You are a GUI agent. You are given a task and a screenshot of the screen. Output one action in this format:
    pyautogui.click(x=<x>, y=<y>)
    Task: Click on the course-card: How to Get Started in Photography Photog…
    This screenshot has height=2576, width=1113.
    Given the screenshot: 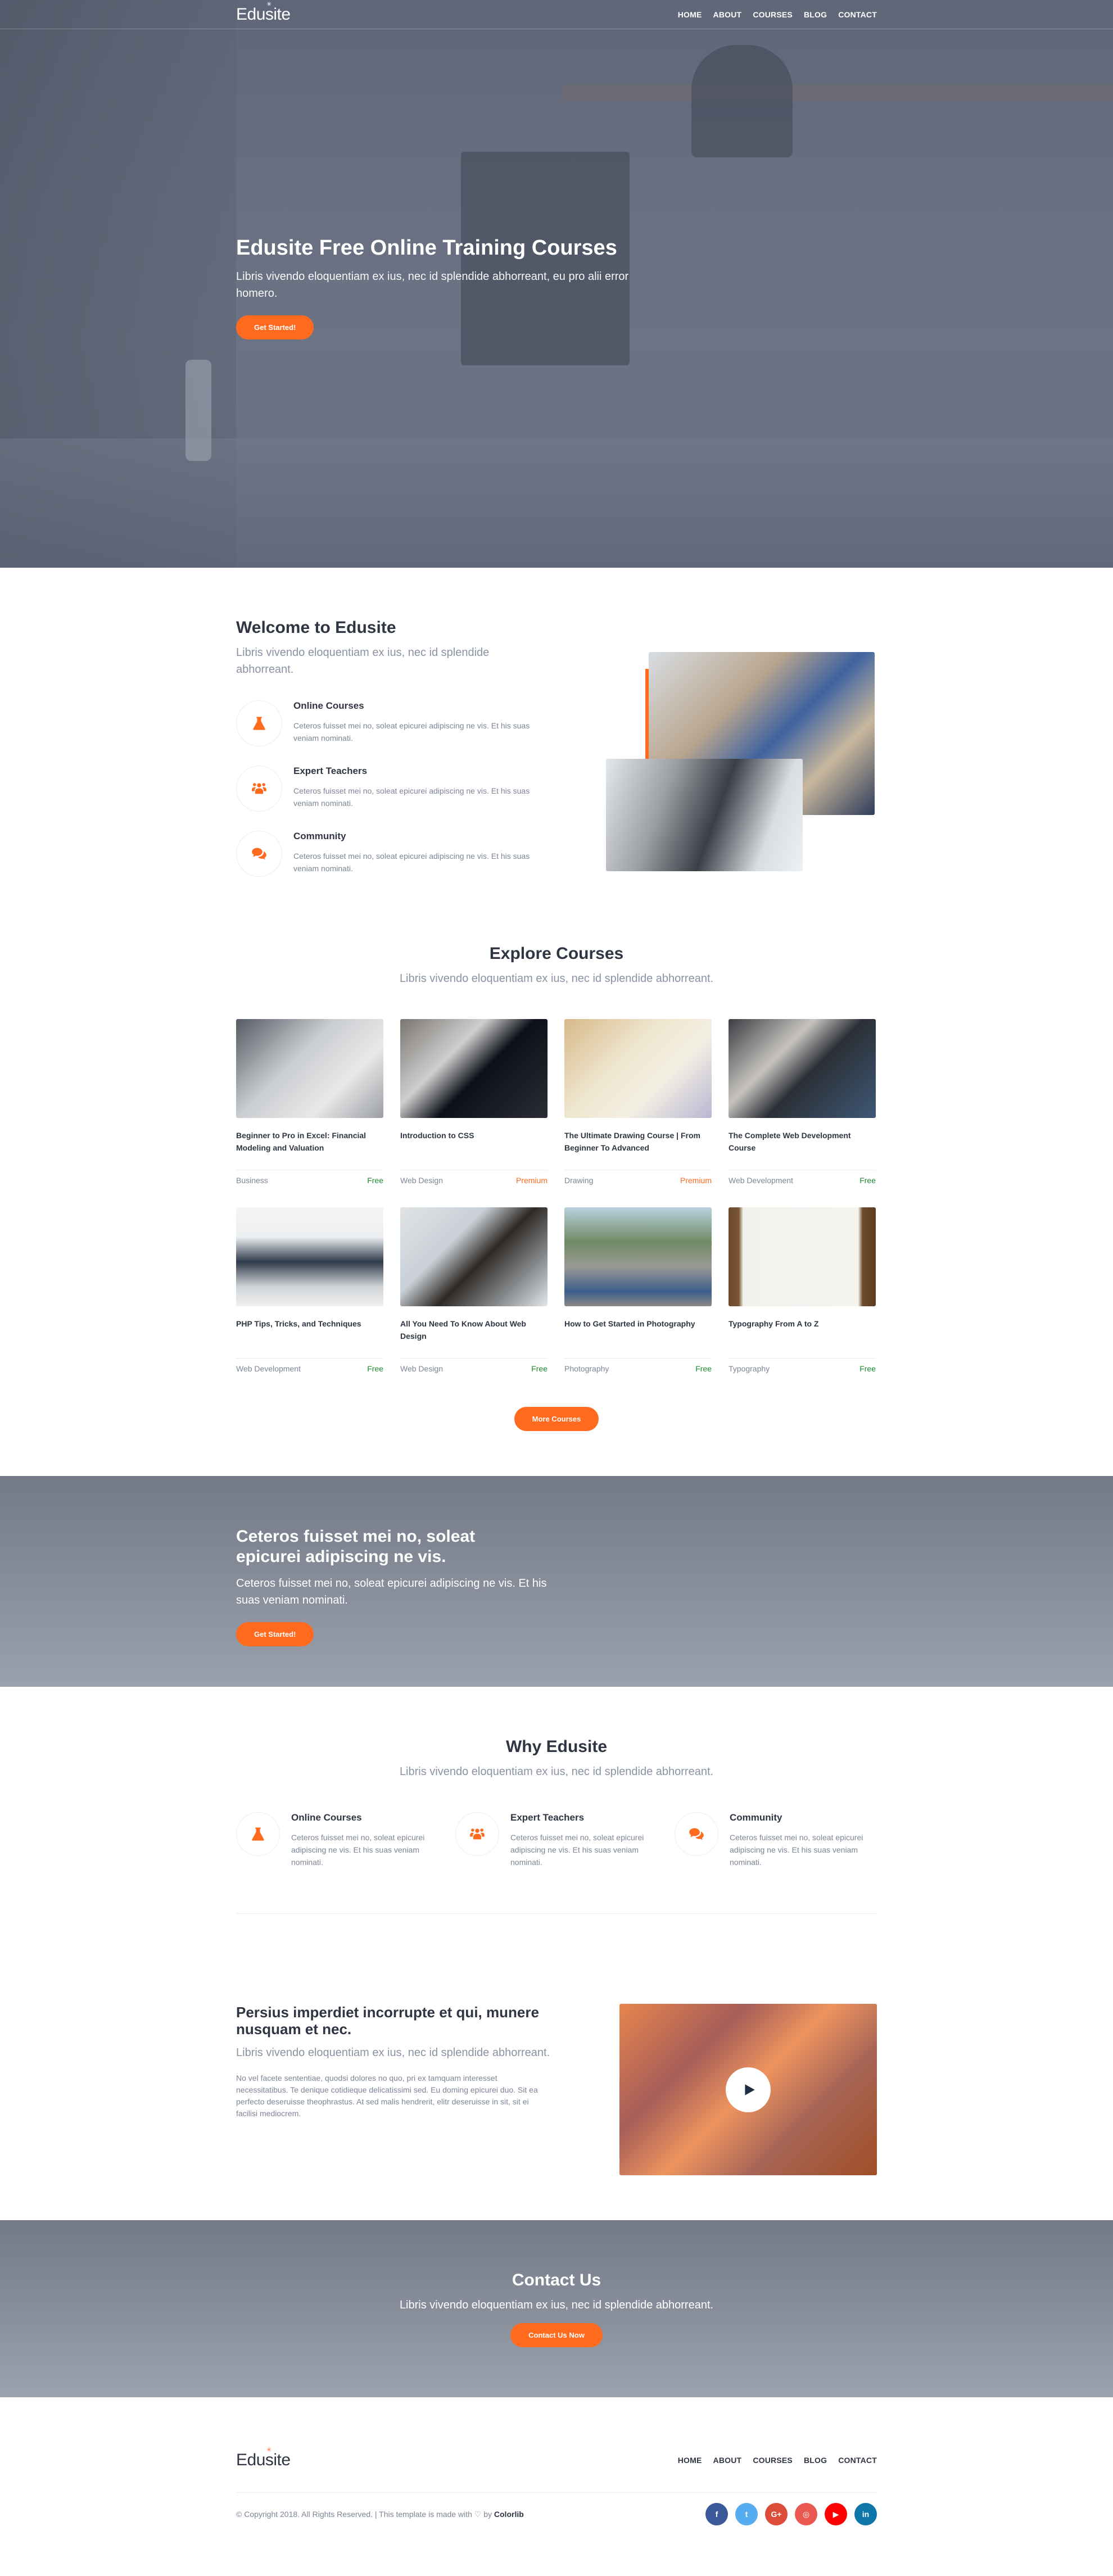 What is the action you would take?
    pyautogui.click(x=638, y=1290)
    